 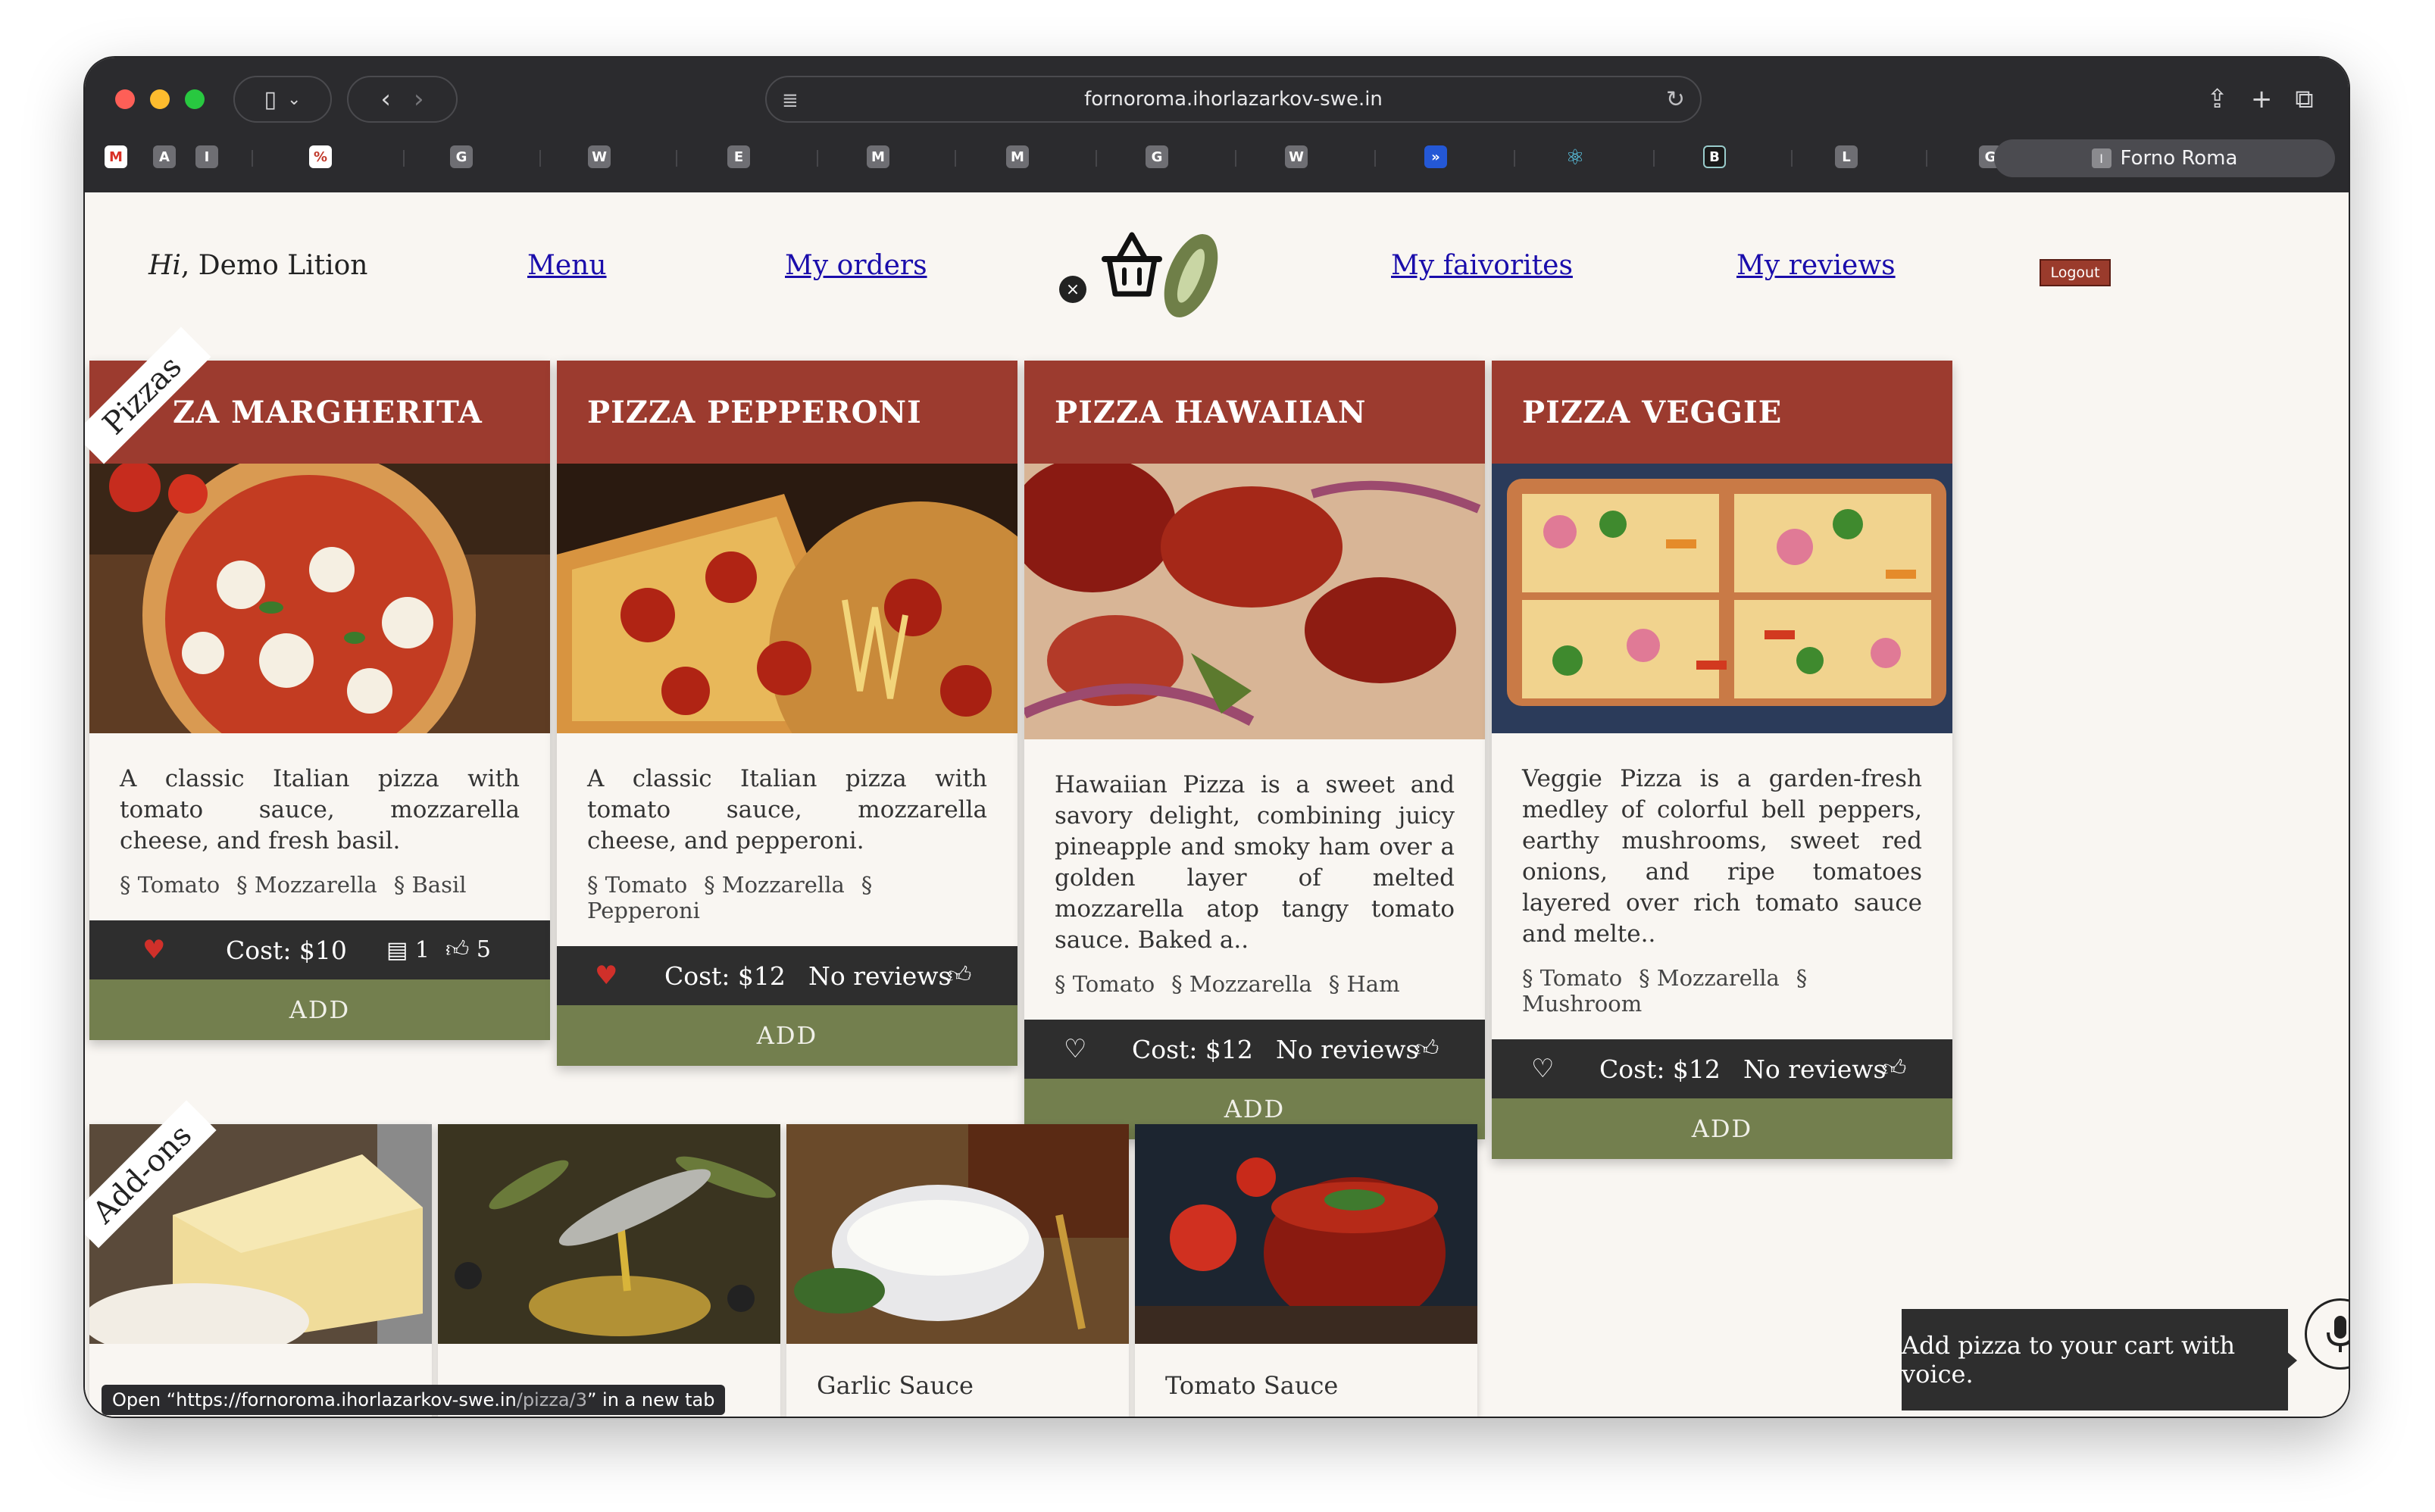 What do you see at coordinates (551, 1399) in the screenshot?
I see `status-url-path: /pizza/3` at bounding box center [551, 1399].